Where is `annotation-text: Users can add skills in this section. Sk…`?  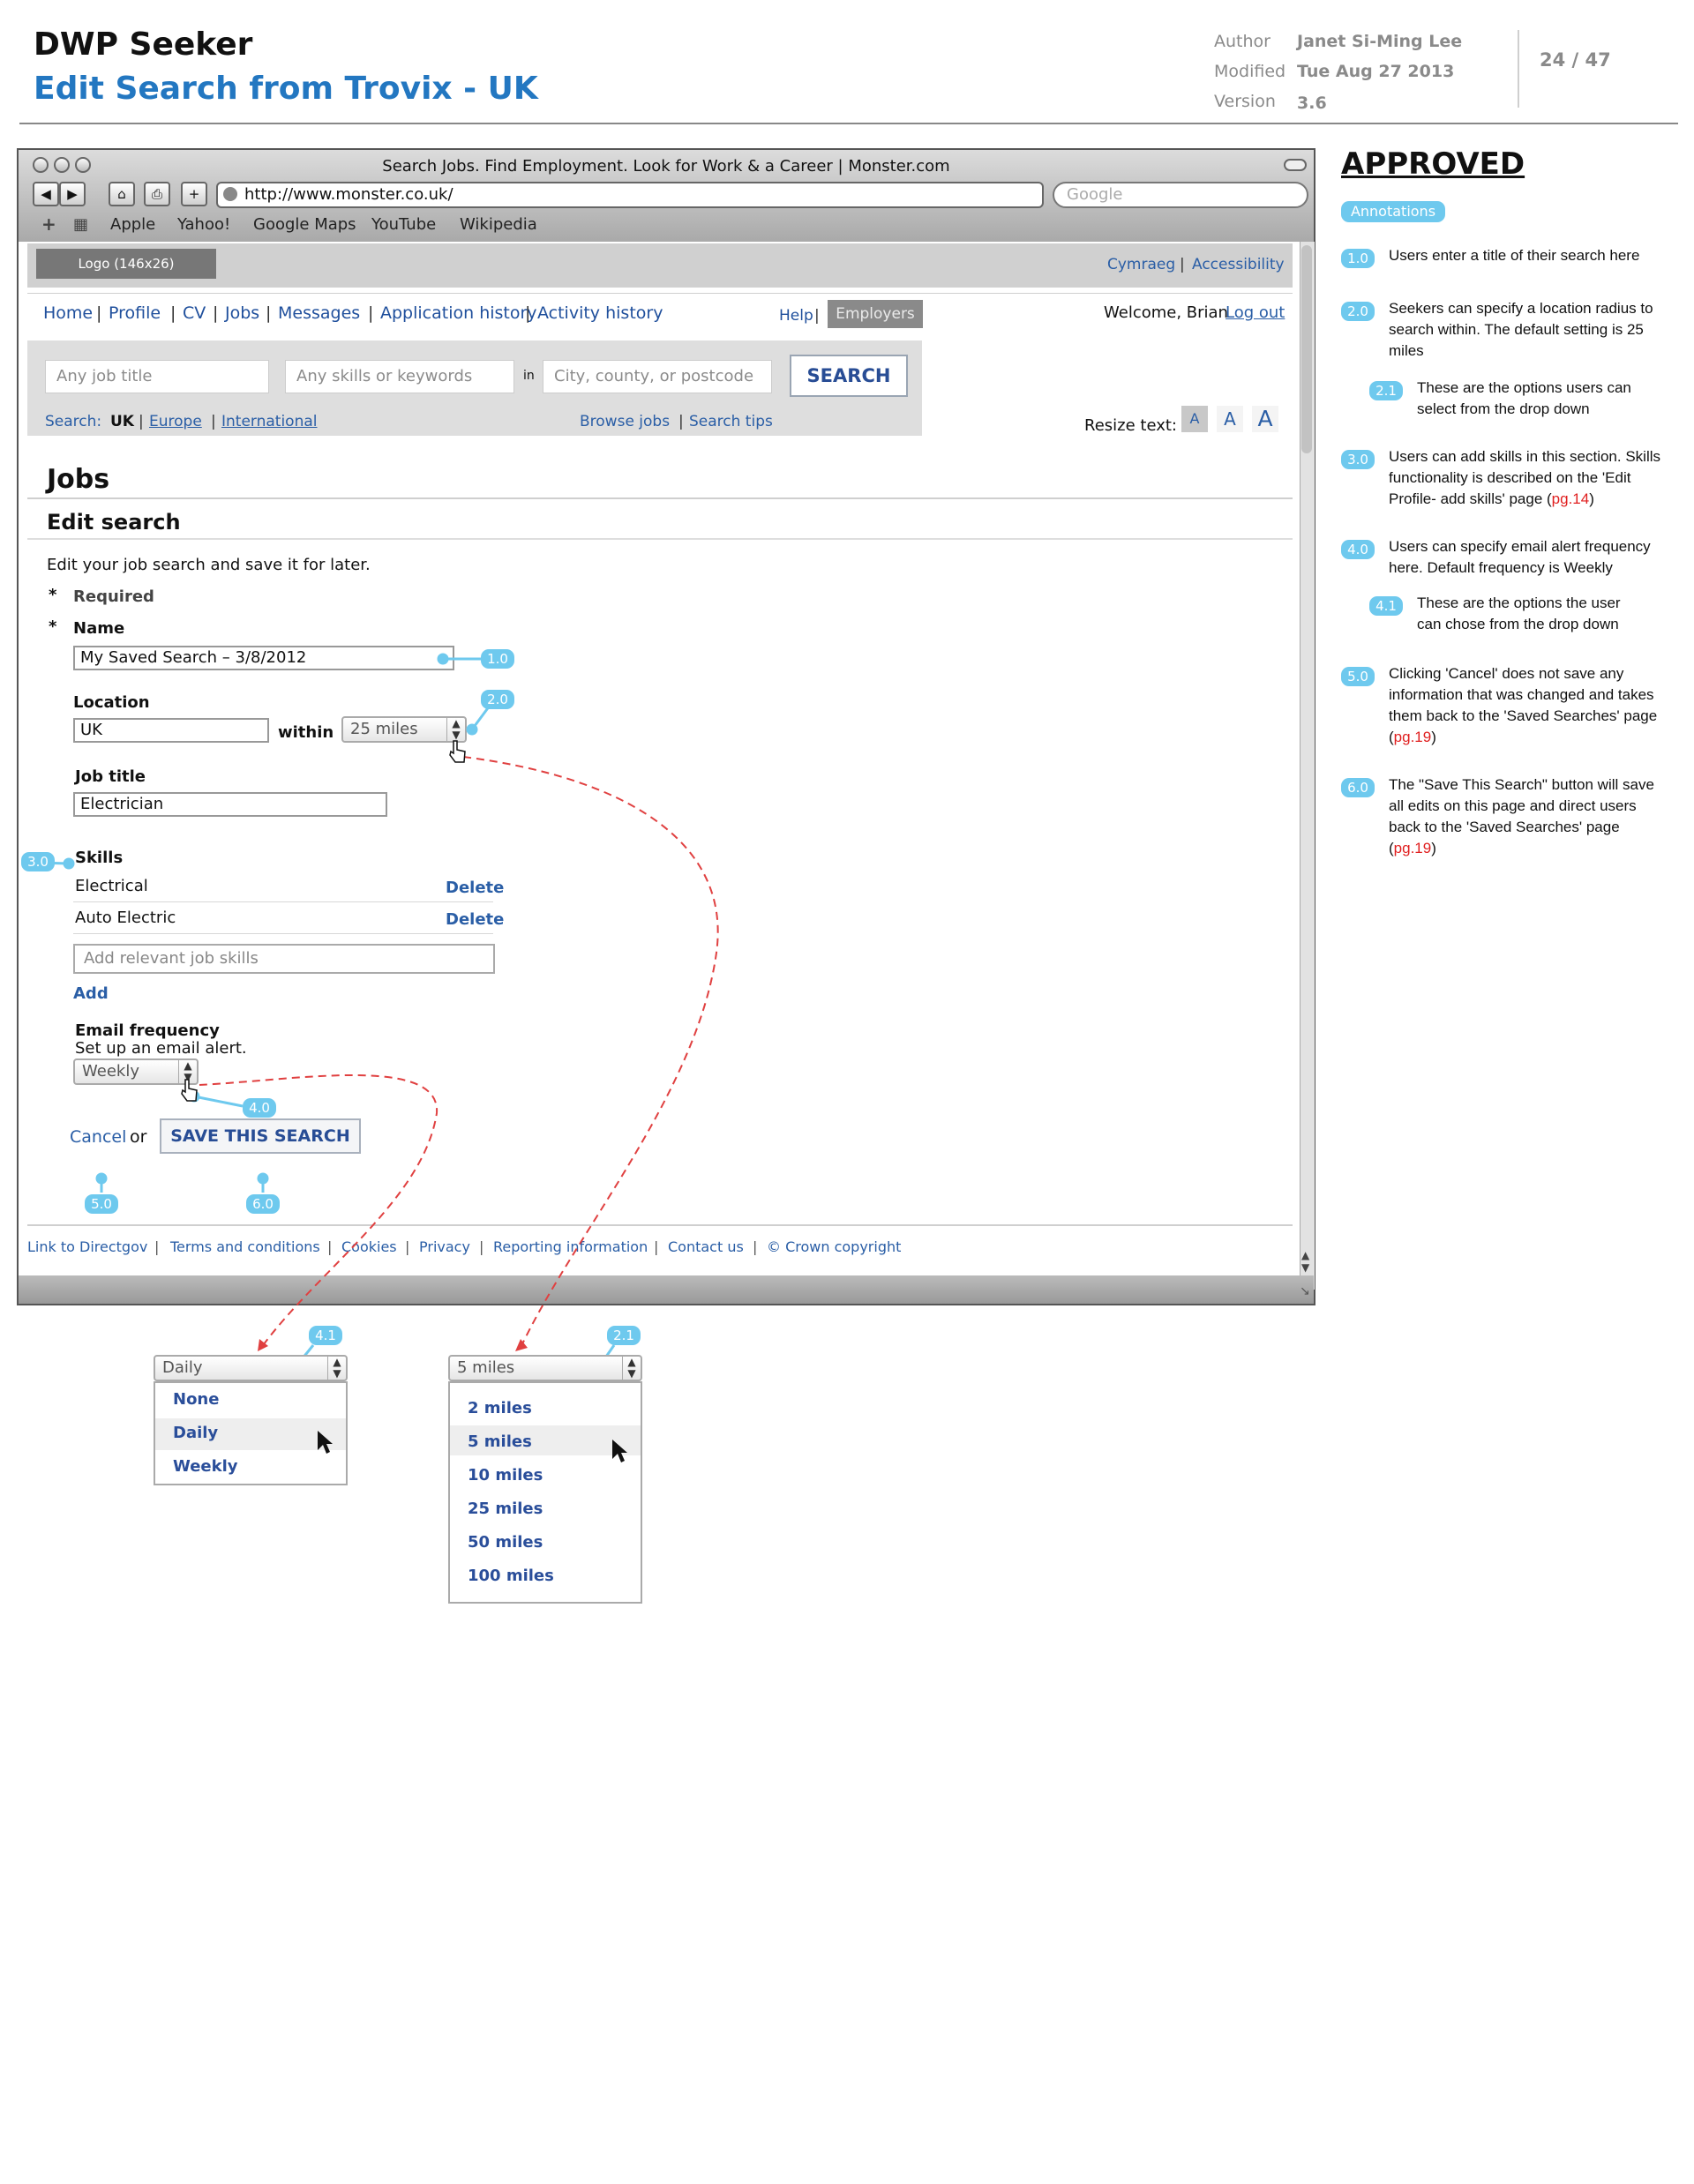 annotation-text: Users can add skills in this section. Sk… is located at coordinates (1530, 478).